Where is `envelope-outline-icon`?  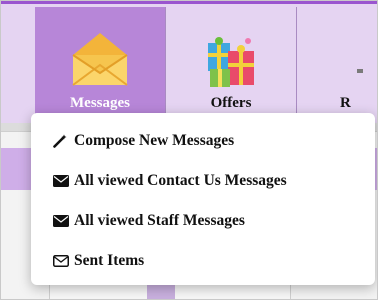 envelope-outline-icon is located at coordinates (61, 261).